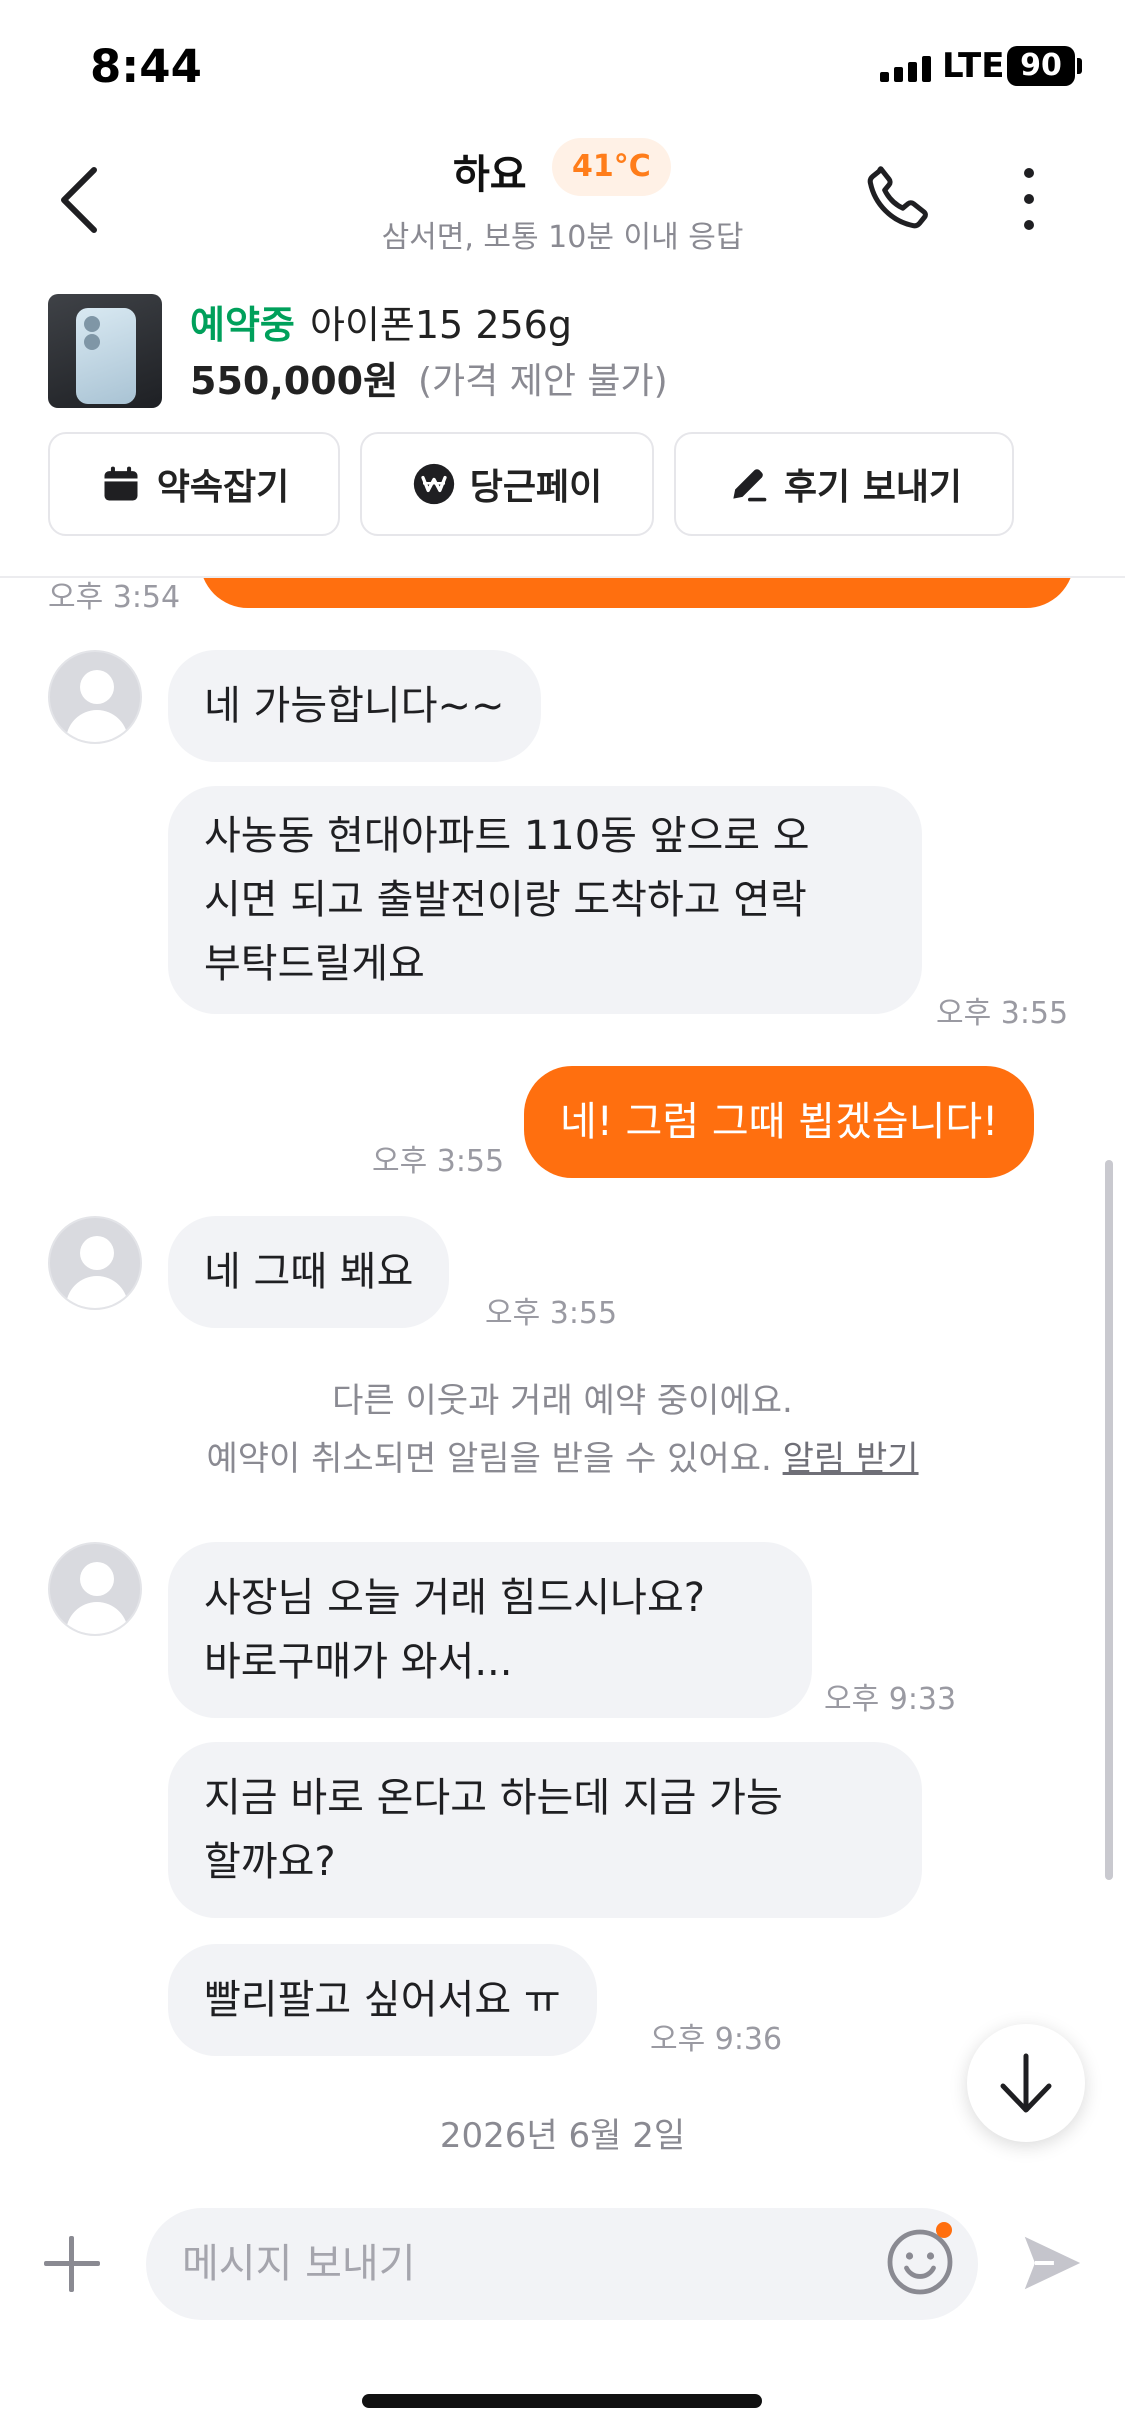 Image resolution: width=1125 pixels, height=2436 pixels. What do you see at coordinates (270, 1862) in the screenshot?
I see `message-line: 할까요?` at bounding box center [270, 1862].